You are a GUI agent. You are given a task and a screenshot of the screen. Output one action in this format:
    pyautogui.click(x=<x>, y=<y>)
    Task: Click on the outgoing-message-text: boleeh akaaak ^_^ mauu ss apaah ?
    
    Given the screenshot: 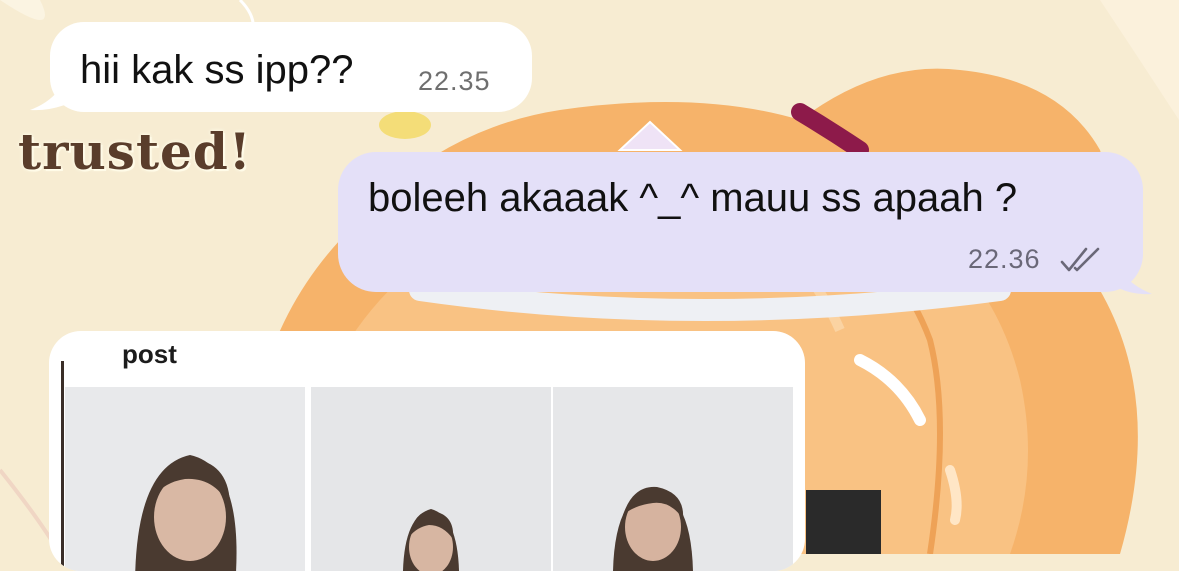 What is the action you would take?
    pyautogui.click(x=693, y=198)
    